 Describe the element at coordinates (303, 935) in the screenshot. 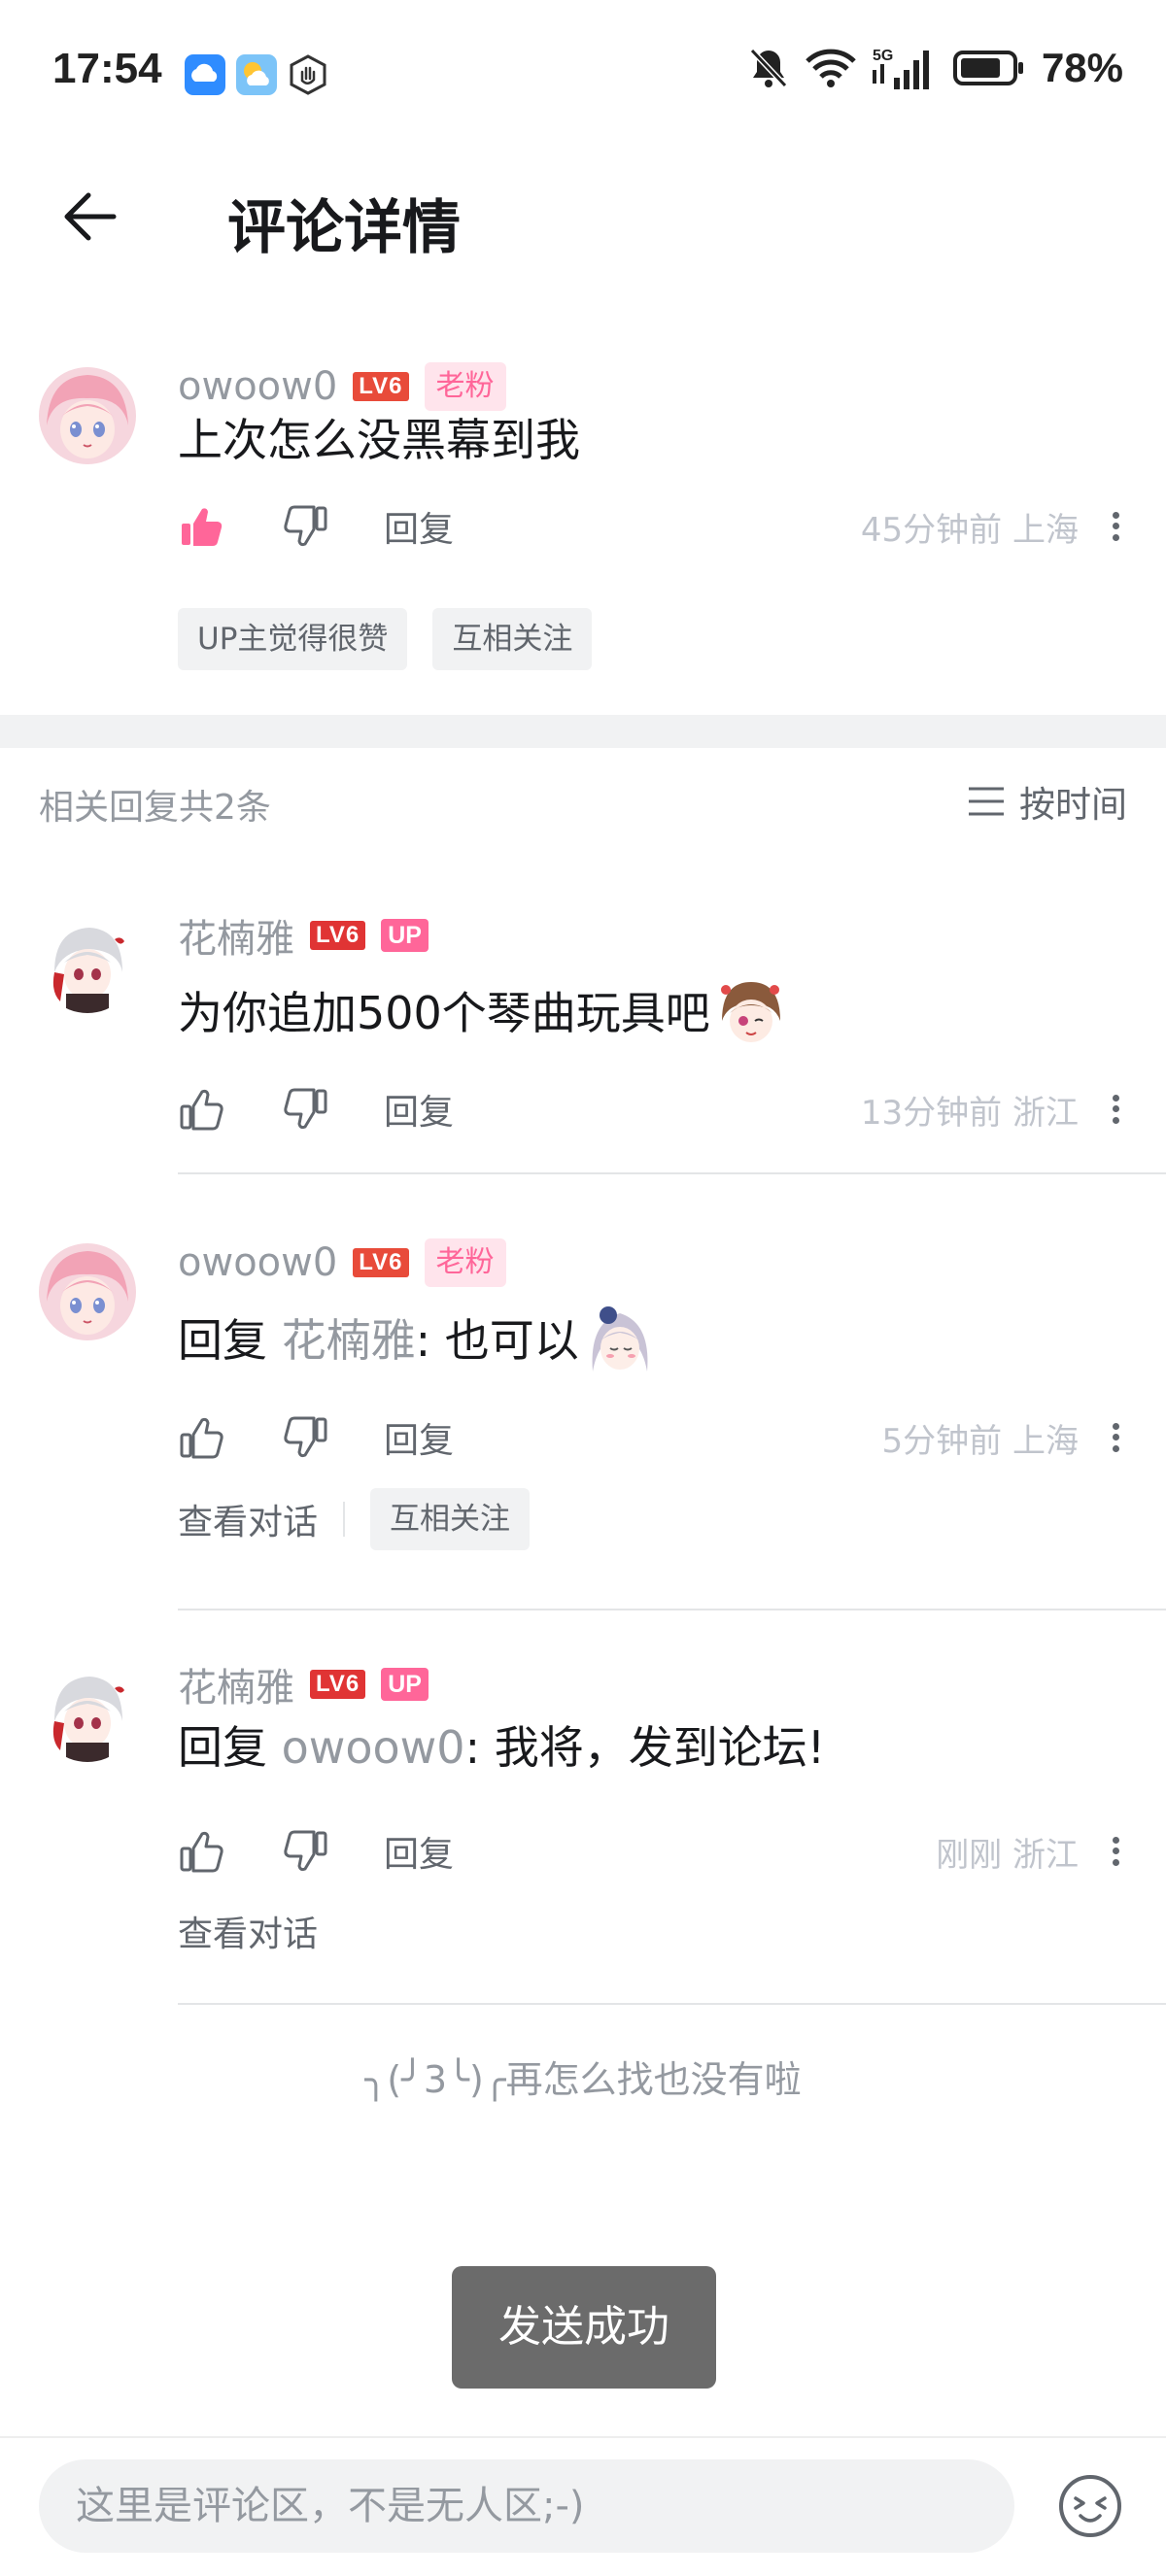

I see `name-row: 花楠雅 LV6 UP` at that location.